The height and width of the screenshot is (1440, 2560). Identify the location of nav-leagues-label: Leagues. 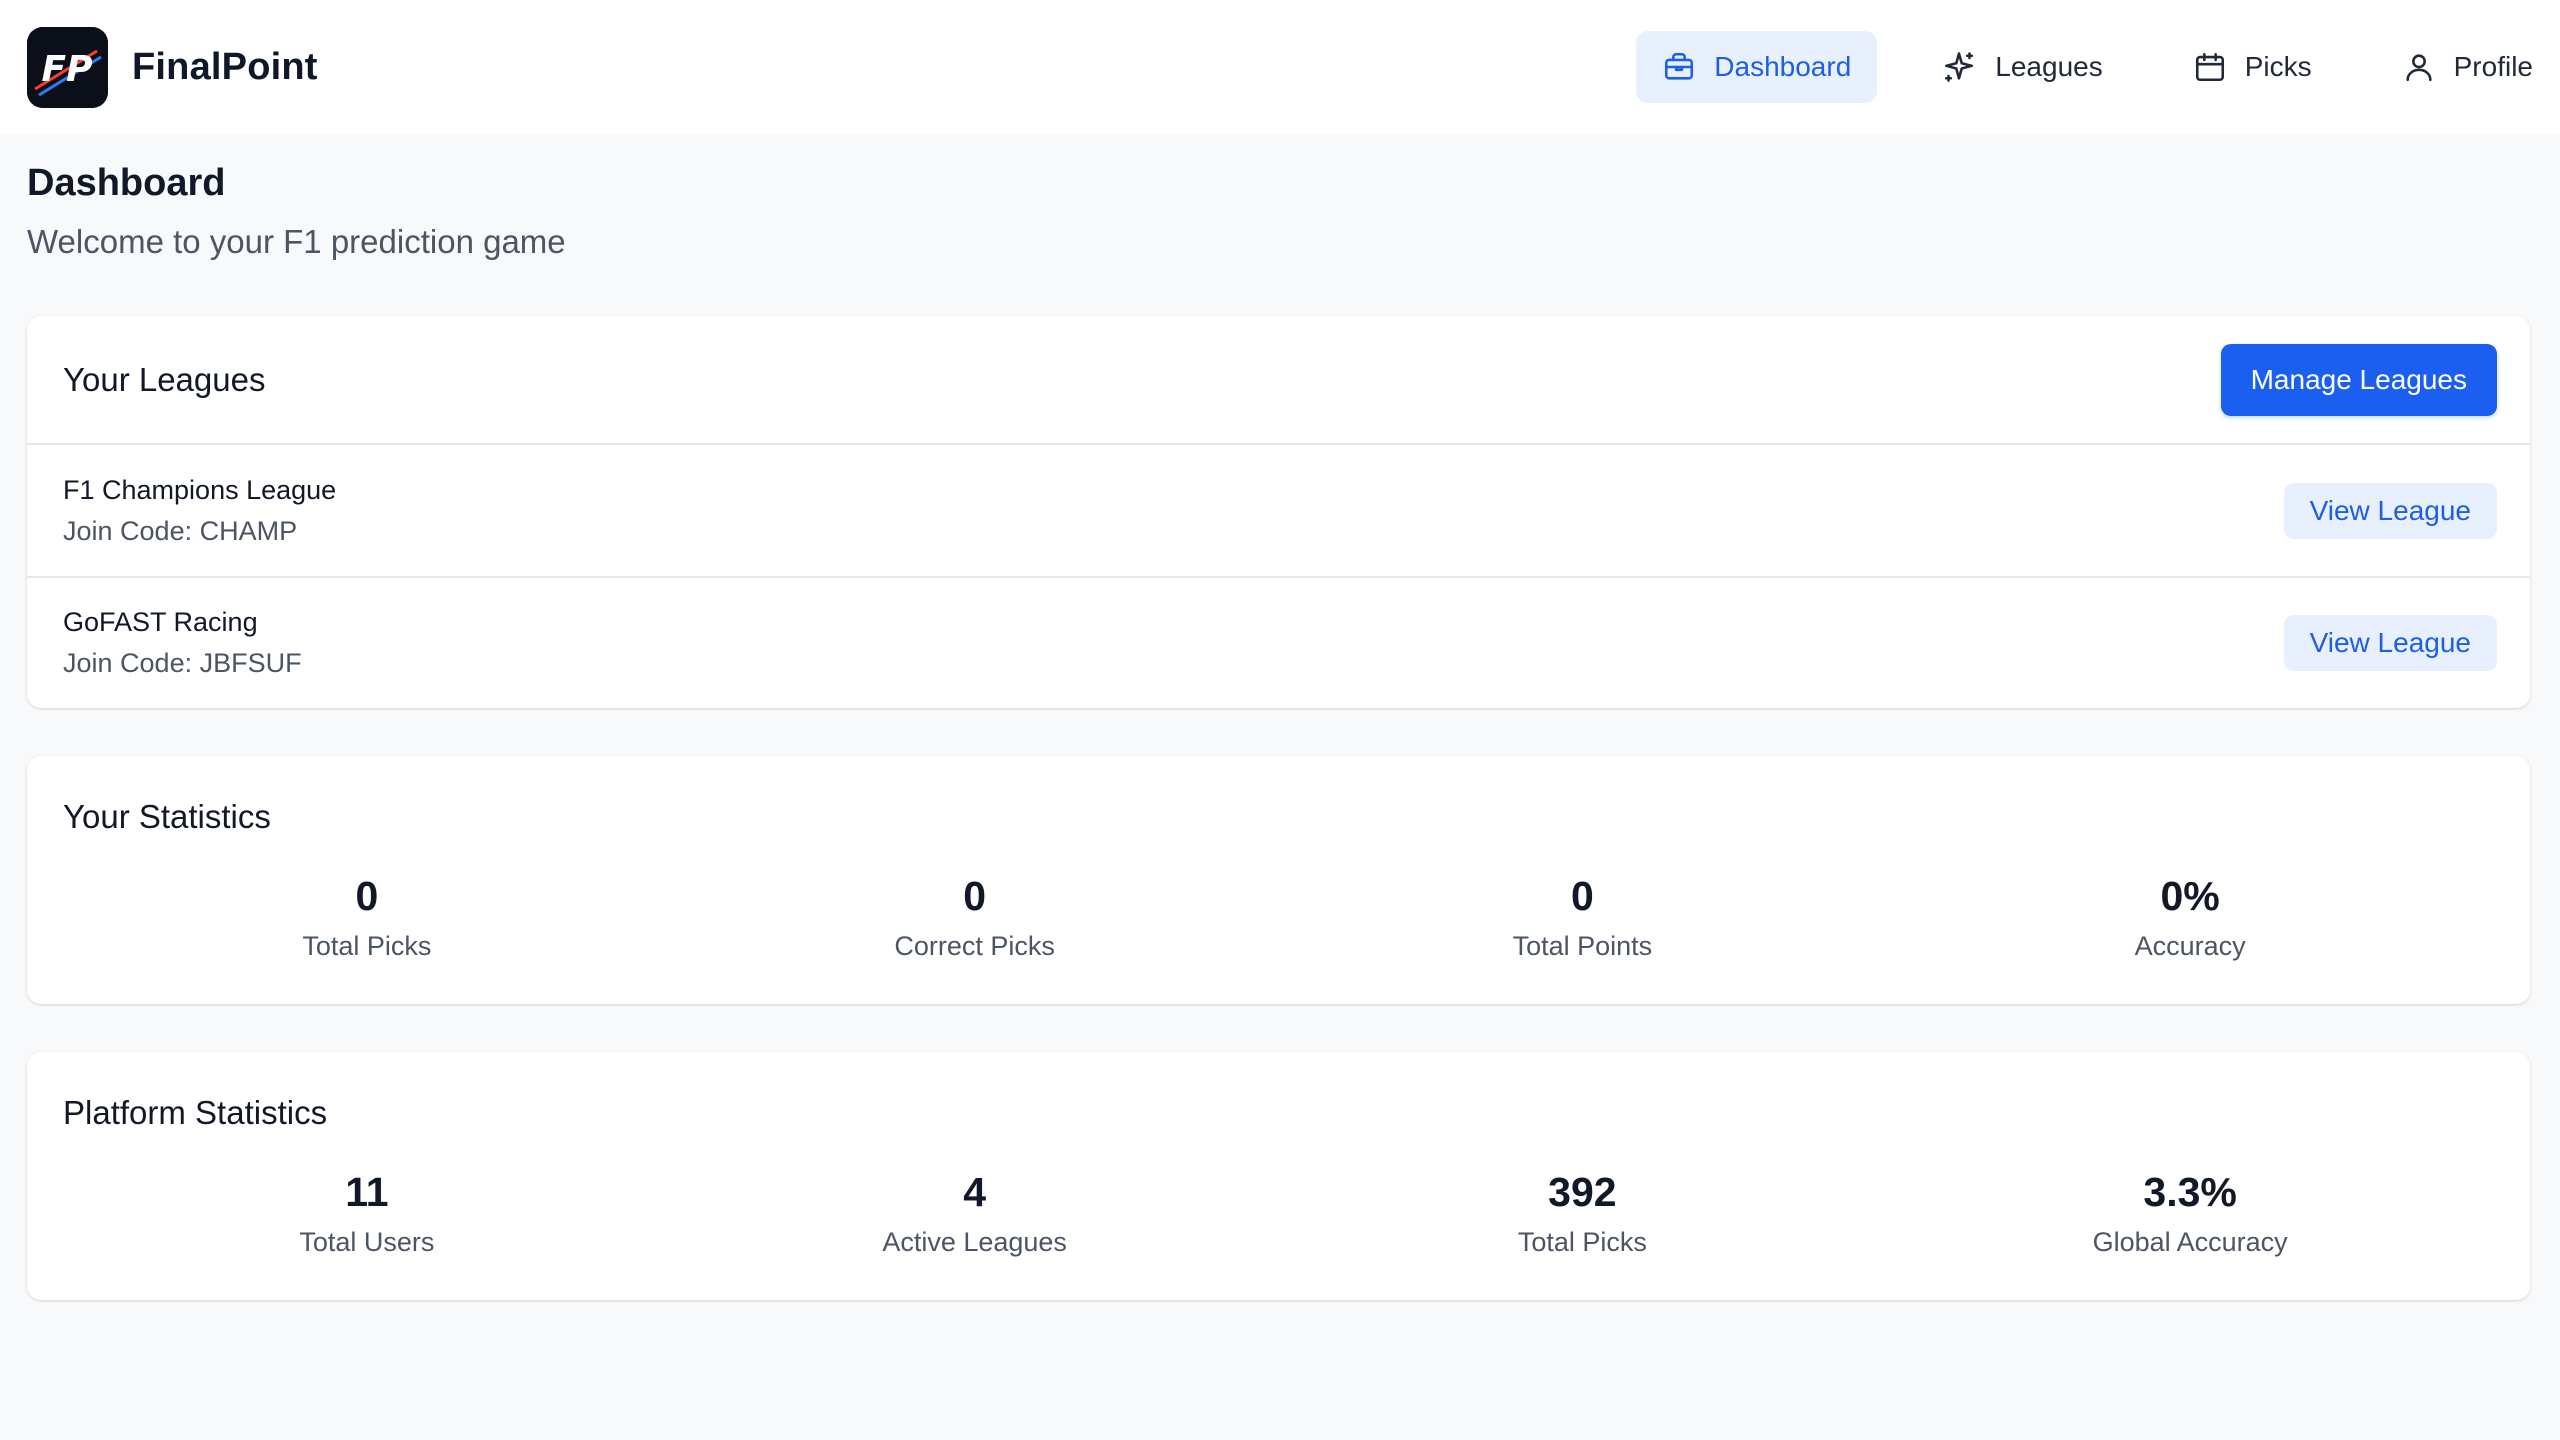
(2049, 66).